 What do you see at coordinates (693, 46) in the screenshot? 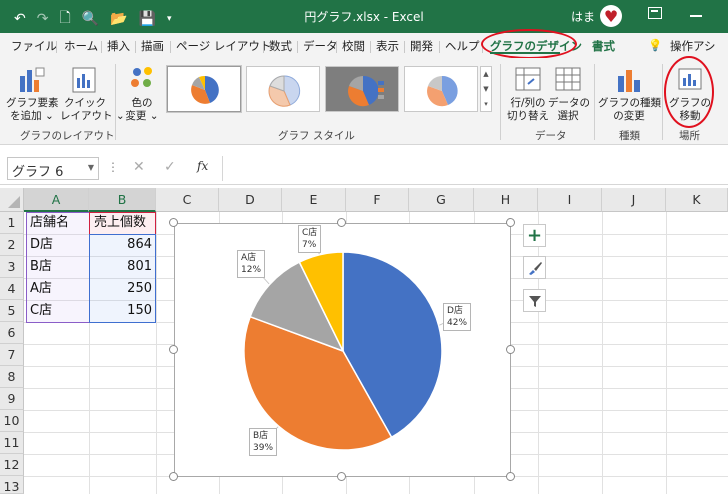
I see `tab-tell-me: 操作アシ` at bounding box center [693, 46].